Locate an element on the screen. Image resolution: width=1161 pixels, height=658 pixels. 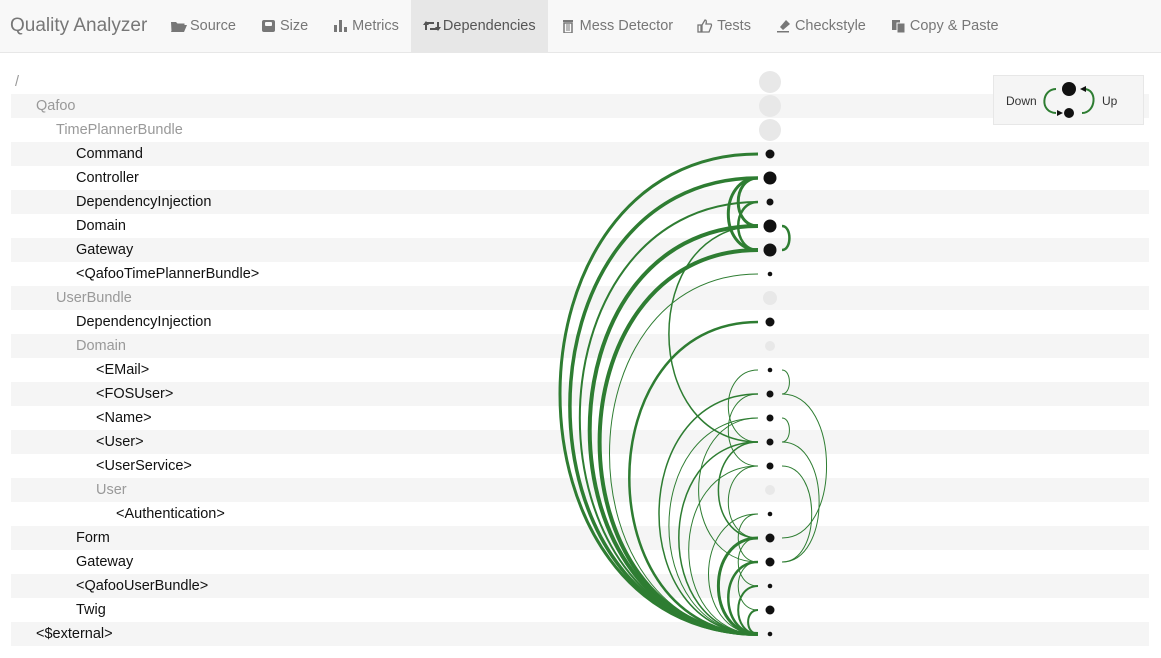
nav-tab-size: Size is located at coordinates (284, 26).